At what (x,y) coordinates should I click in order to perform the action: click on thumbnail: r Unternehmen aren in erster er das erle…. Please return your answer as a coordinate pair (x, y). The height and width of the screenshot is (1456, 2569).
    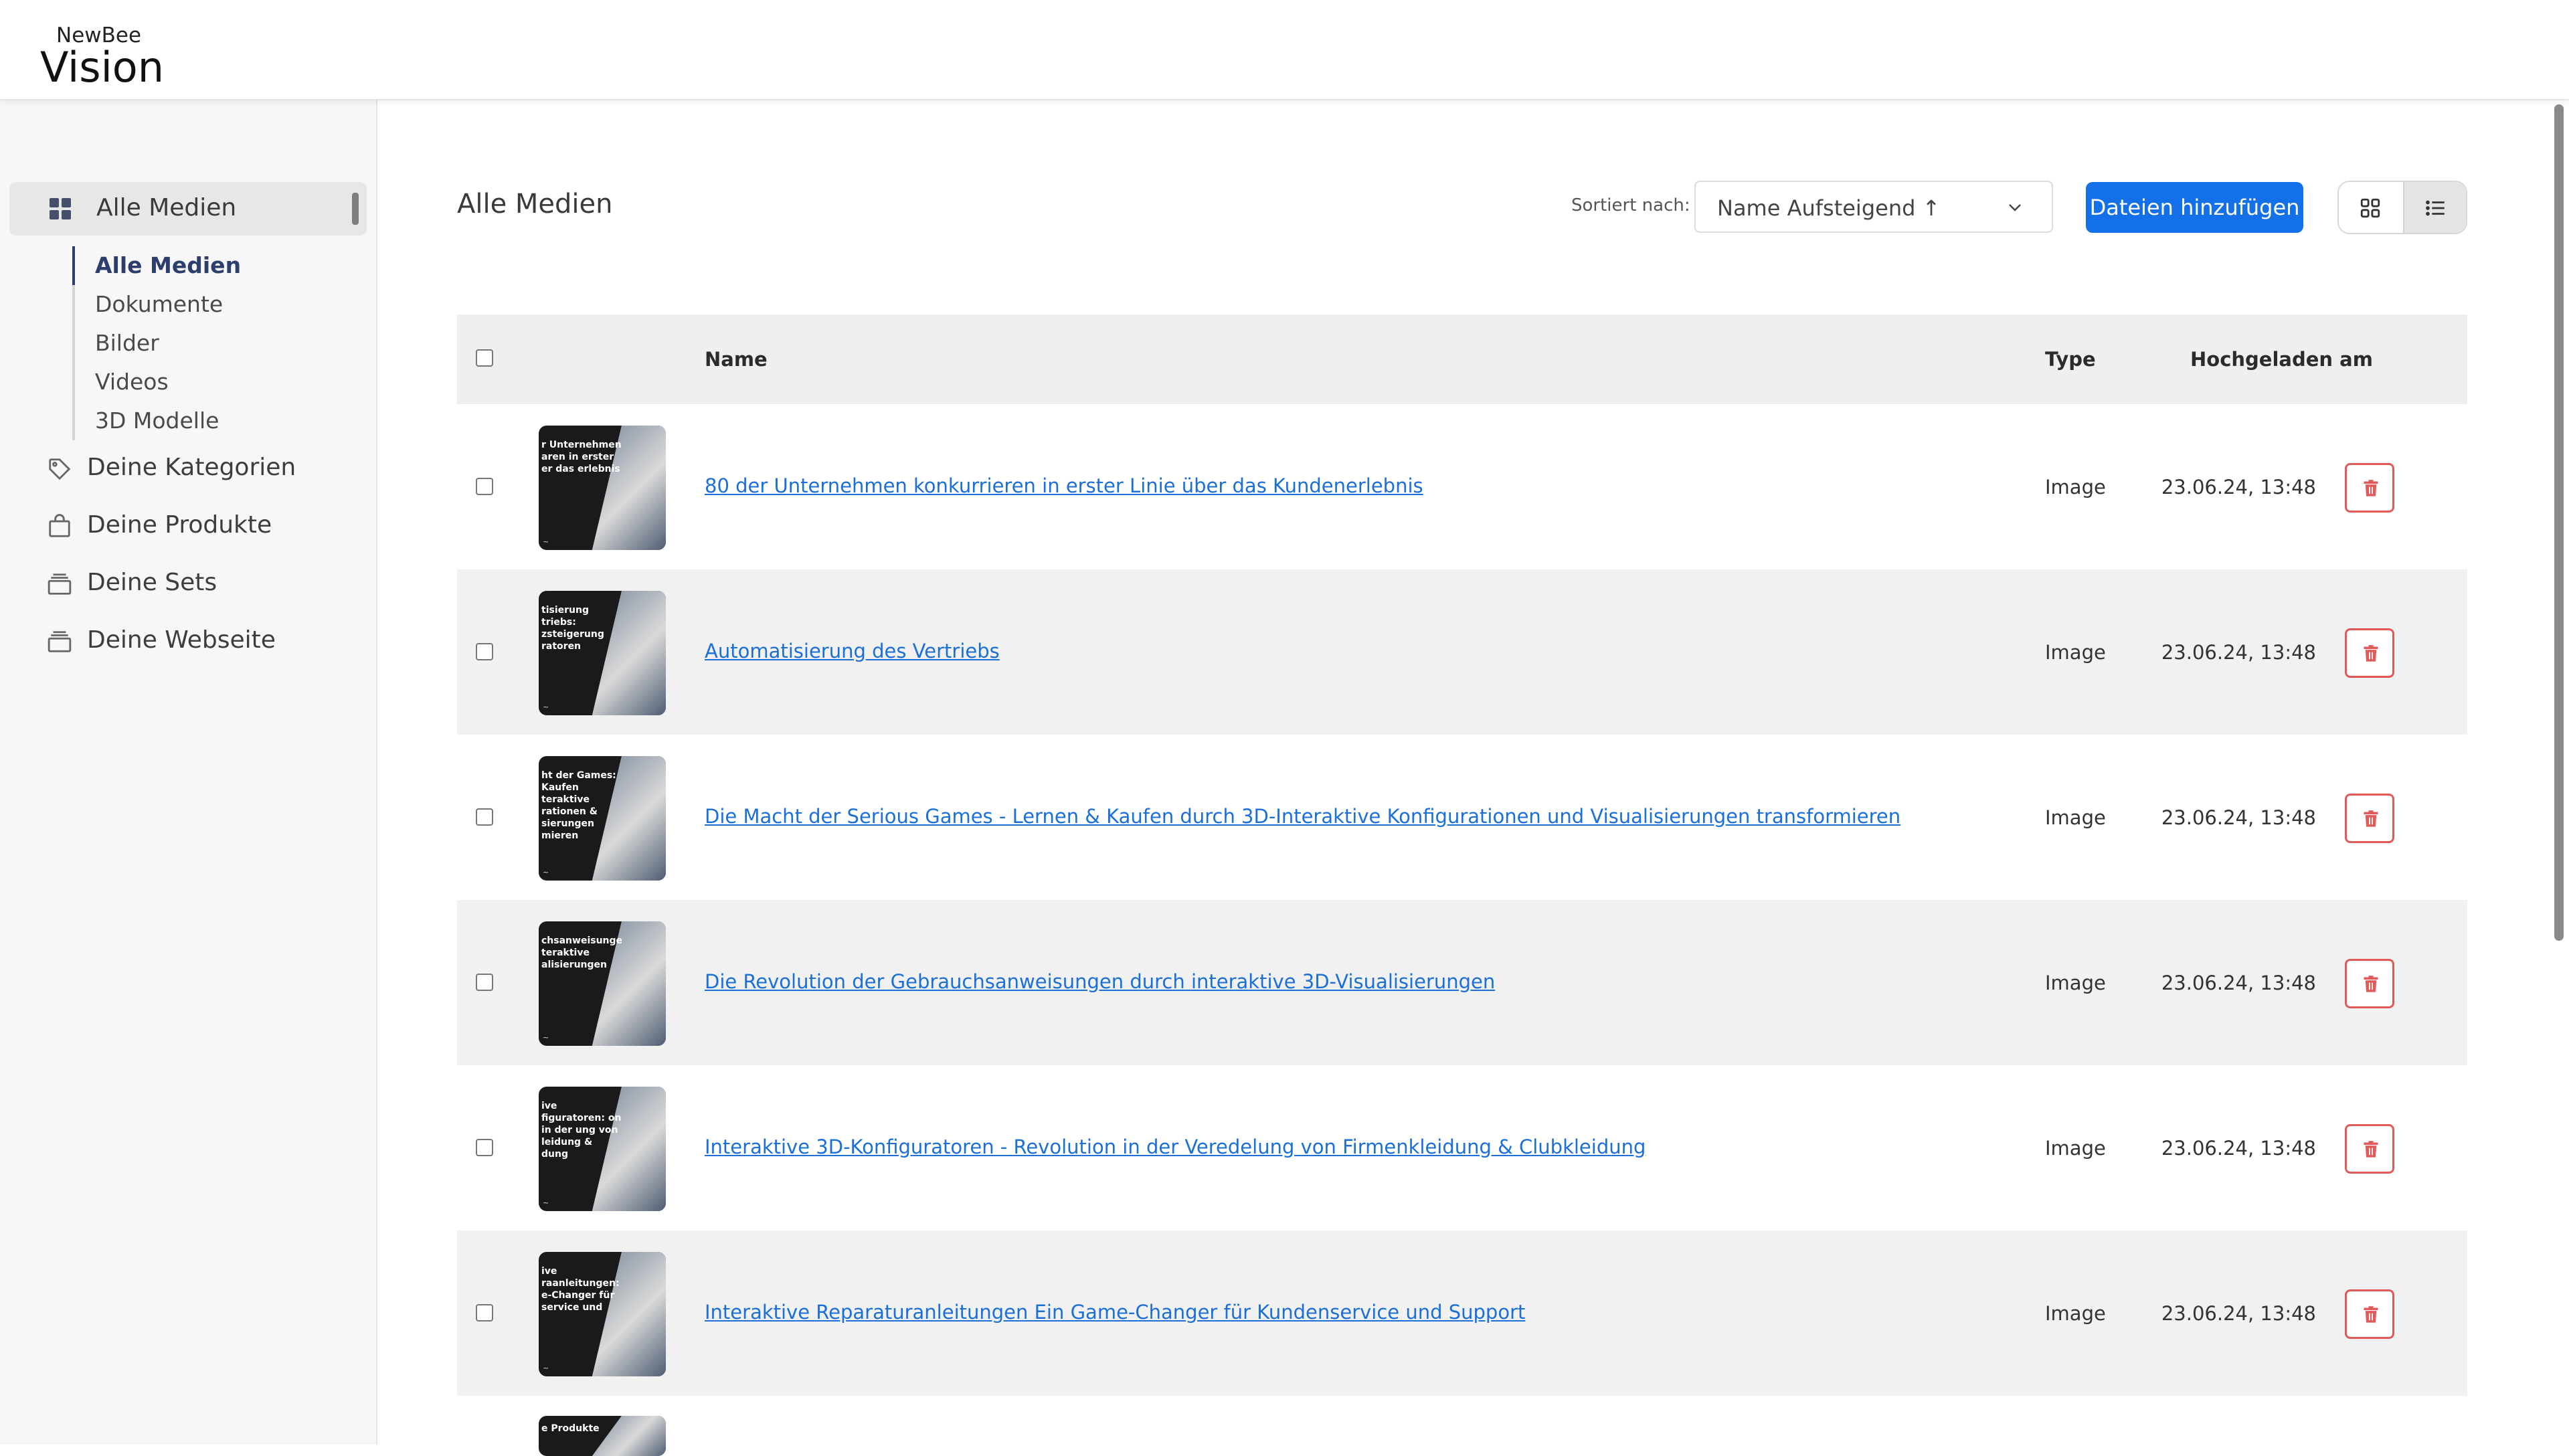
    Looking at the image, I should click on (602, 488).